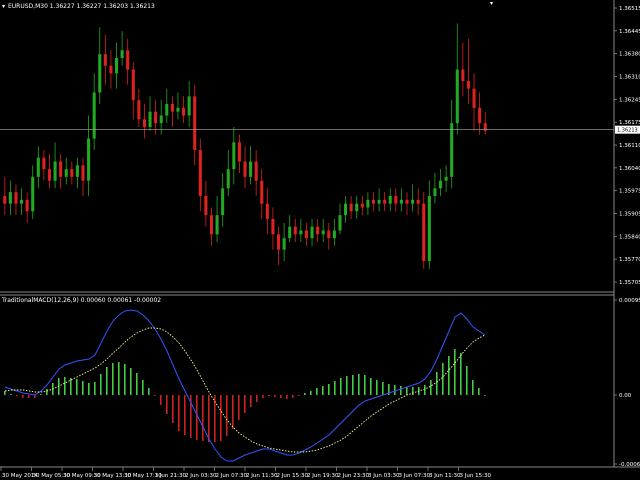  What do you see at coordinates (629, 9) in the screenshot?
I see `price-tick-label: 1.36515` at bounding box center [629, 9].